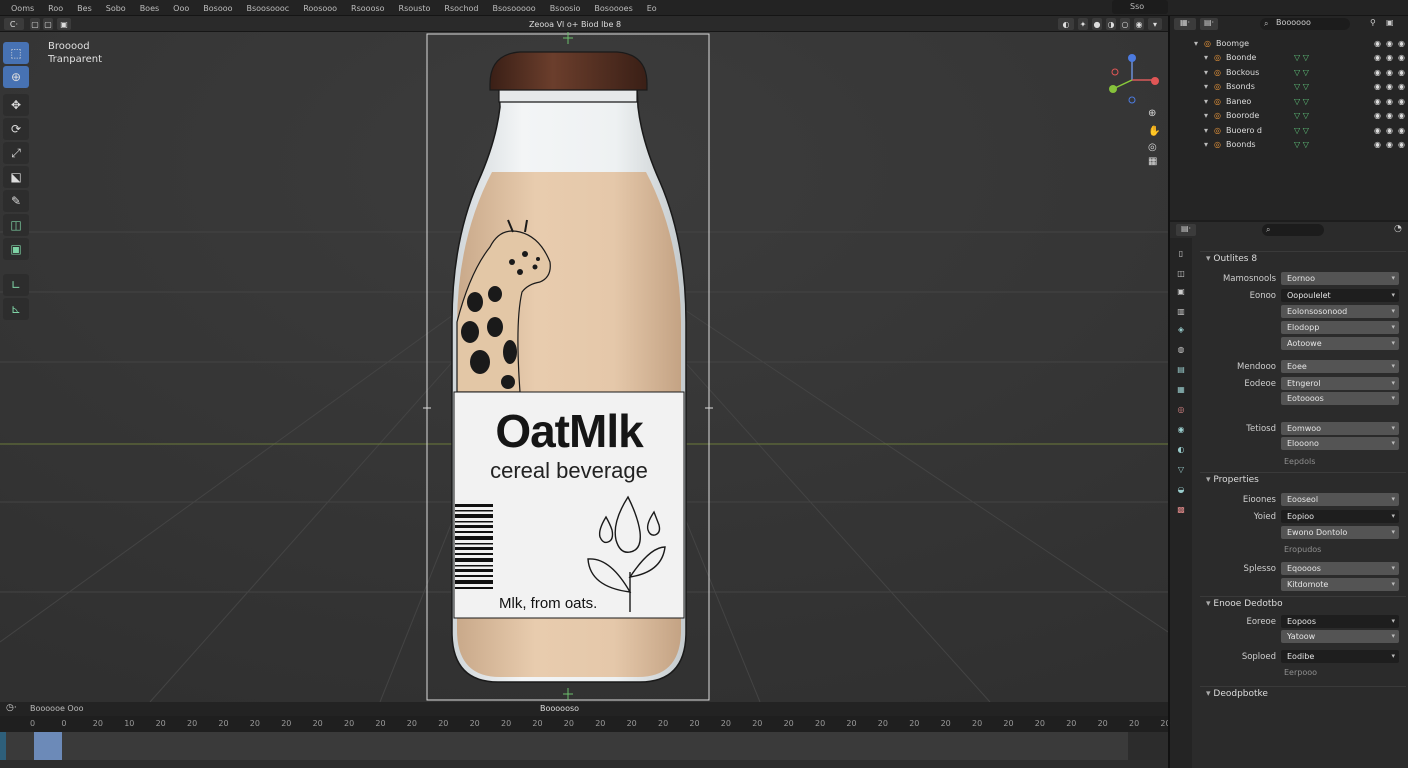  I want to click on property-dropdown: Kitdomote ▾, so click(1340, 584).